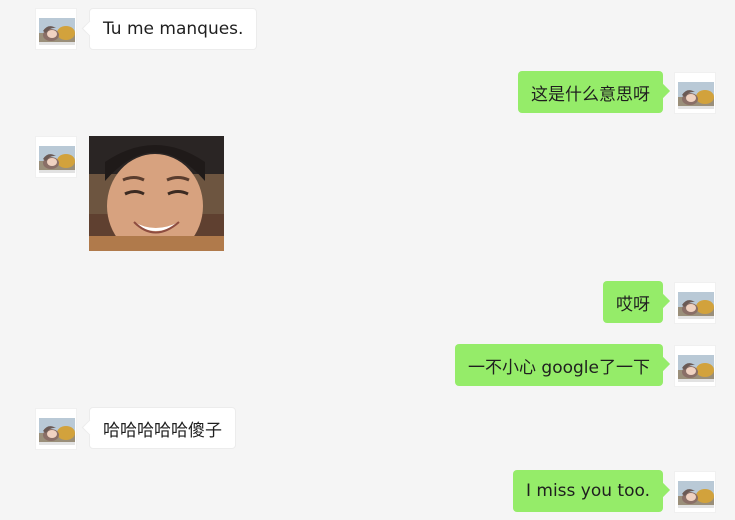 This screenshot has height=520, width=735. What do you see at coordinates (559, 367) in the screenshot?
I see `message-text: 一不小心 google了一下` at bounding box center [559, 367].